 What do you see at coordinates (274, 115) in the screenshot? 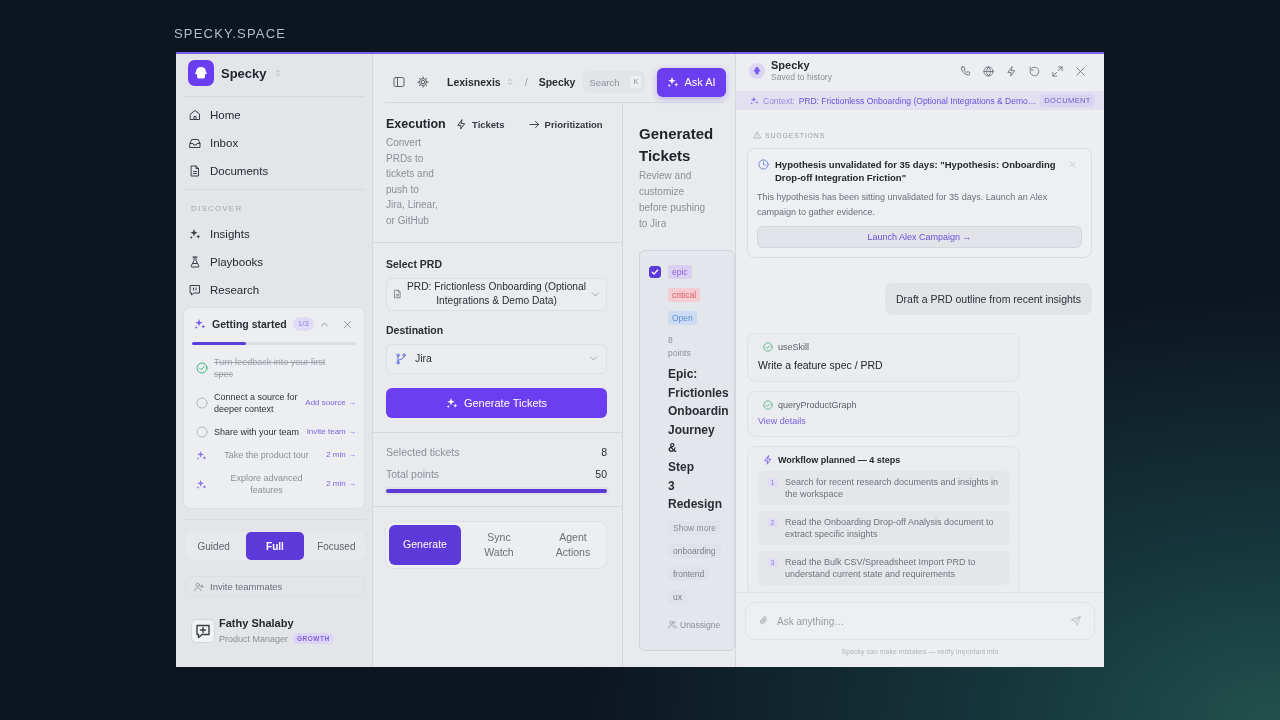
I see `sidebar-item: Home` at bounding box center [274, 115].